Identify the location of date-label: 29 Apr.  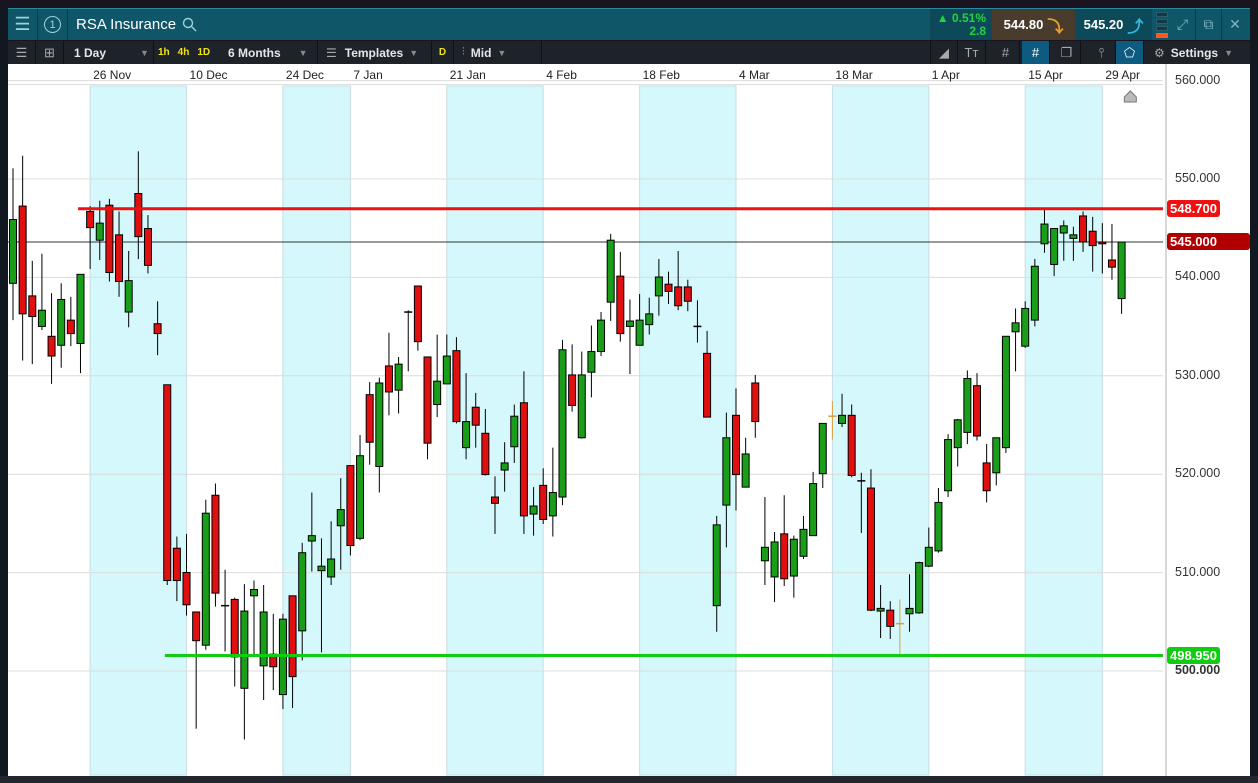
(1123, 75).